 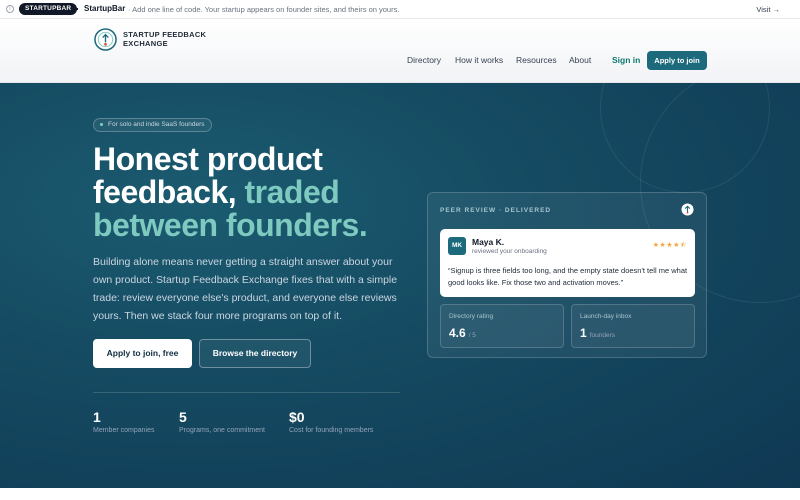 I want to click on sign-in-link: Sign in, so click(x=626, y=60).